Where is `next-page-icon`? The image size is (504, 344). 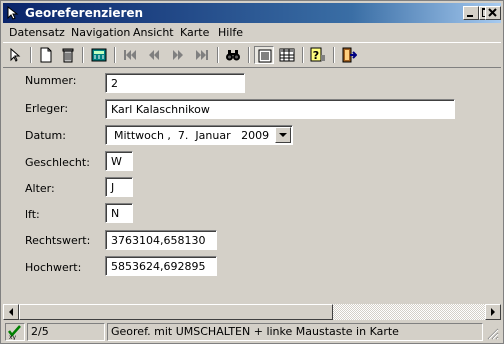 next-page-icon is located at coordinates (178, 55).